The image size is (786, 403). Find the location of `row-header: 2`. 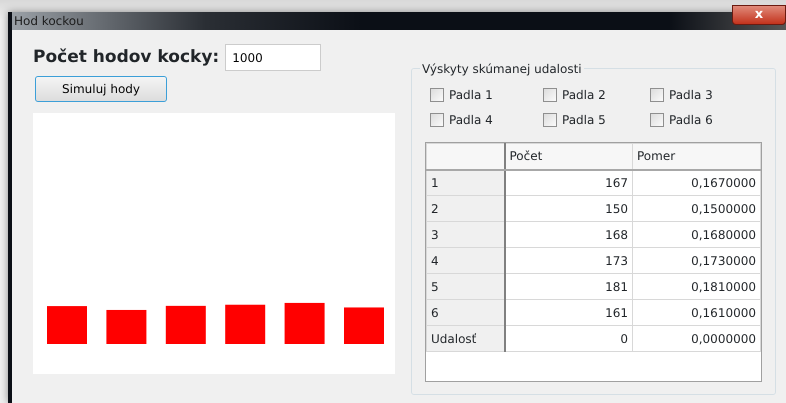

row-header: 2 is located at coordinates (465, 209).